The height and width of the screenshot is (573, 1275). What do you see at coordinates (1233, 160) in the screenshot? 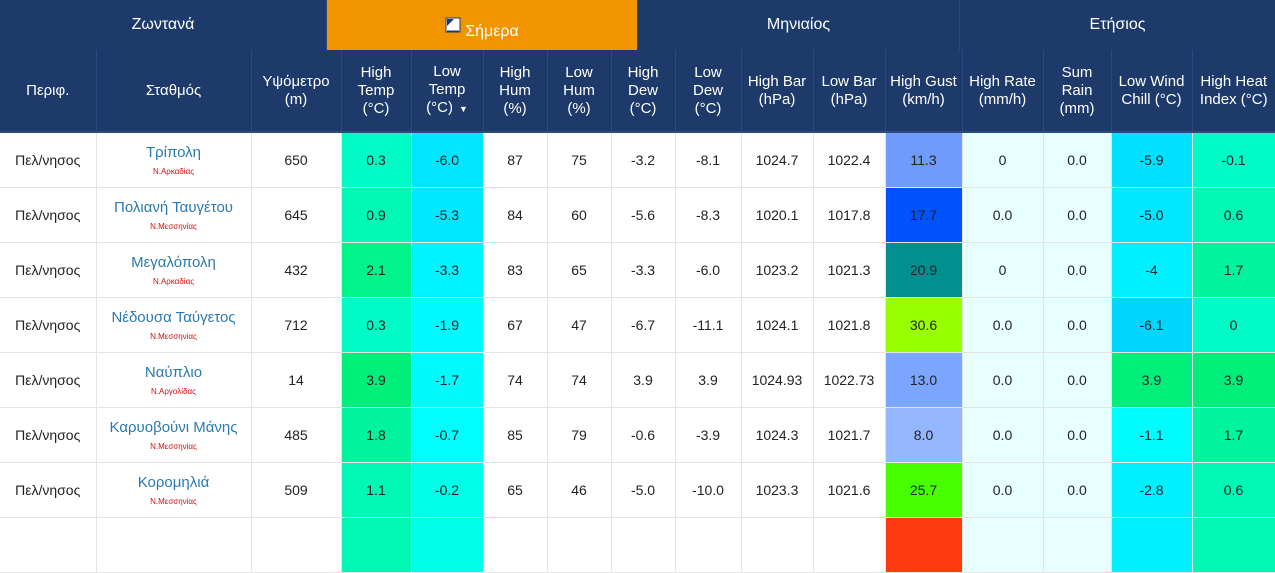
I see `cell-high-heat-index: -0.1` at bounding box center [1233, 160].